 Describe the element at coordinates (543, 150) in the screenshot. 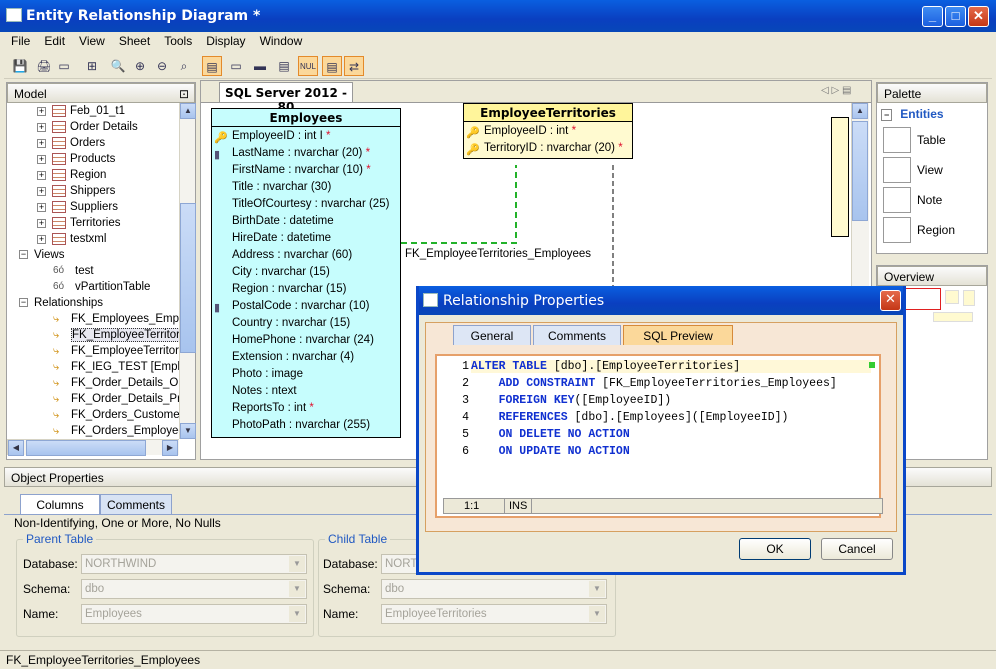

I see `entity-column: 🔑 TerritoryID : nvarchar (20) *` at that location.